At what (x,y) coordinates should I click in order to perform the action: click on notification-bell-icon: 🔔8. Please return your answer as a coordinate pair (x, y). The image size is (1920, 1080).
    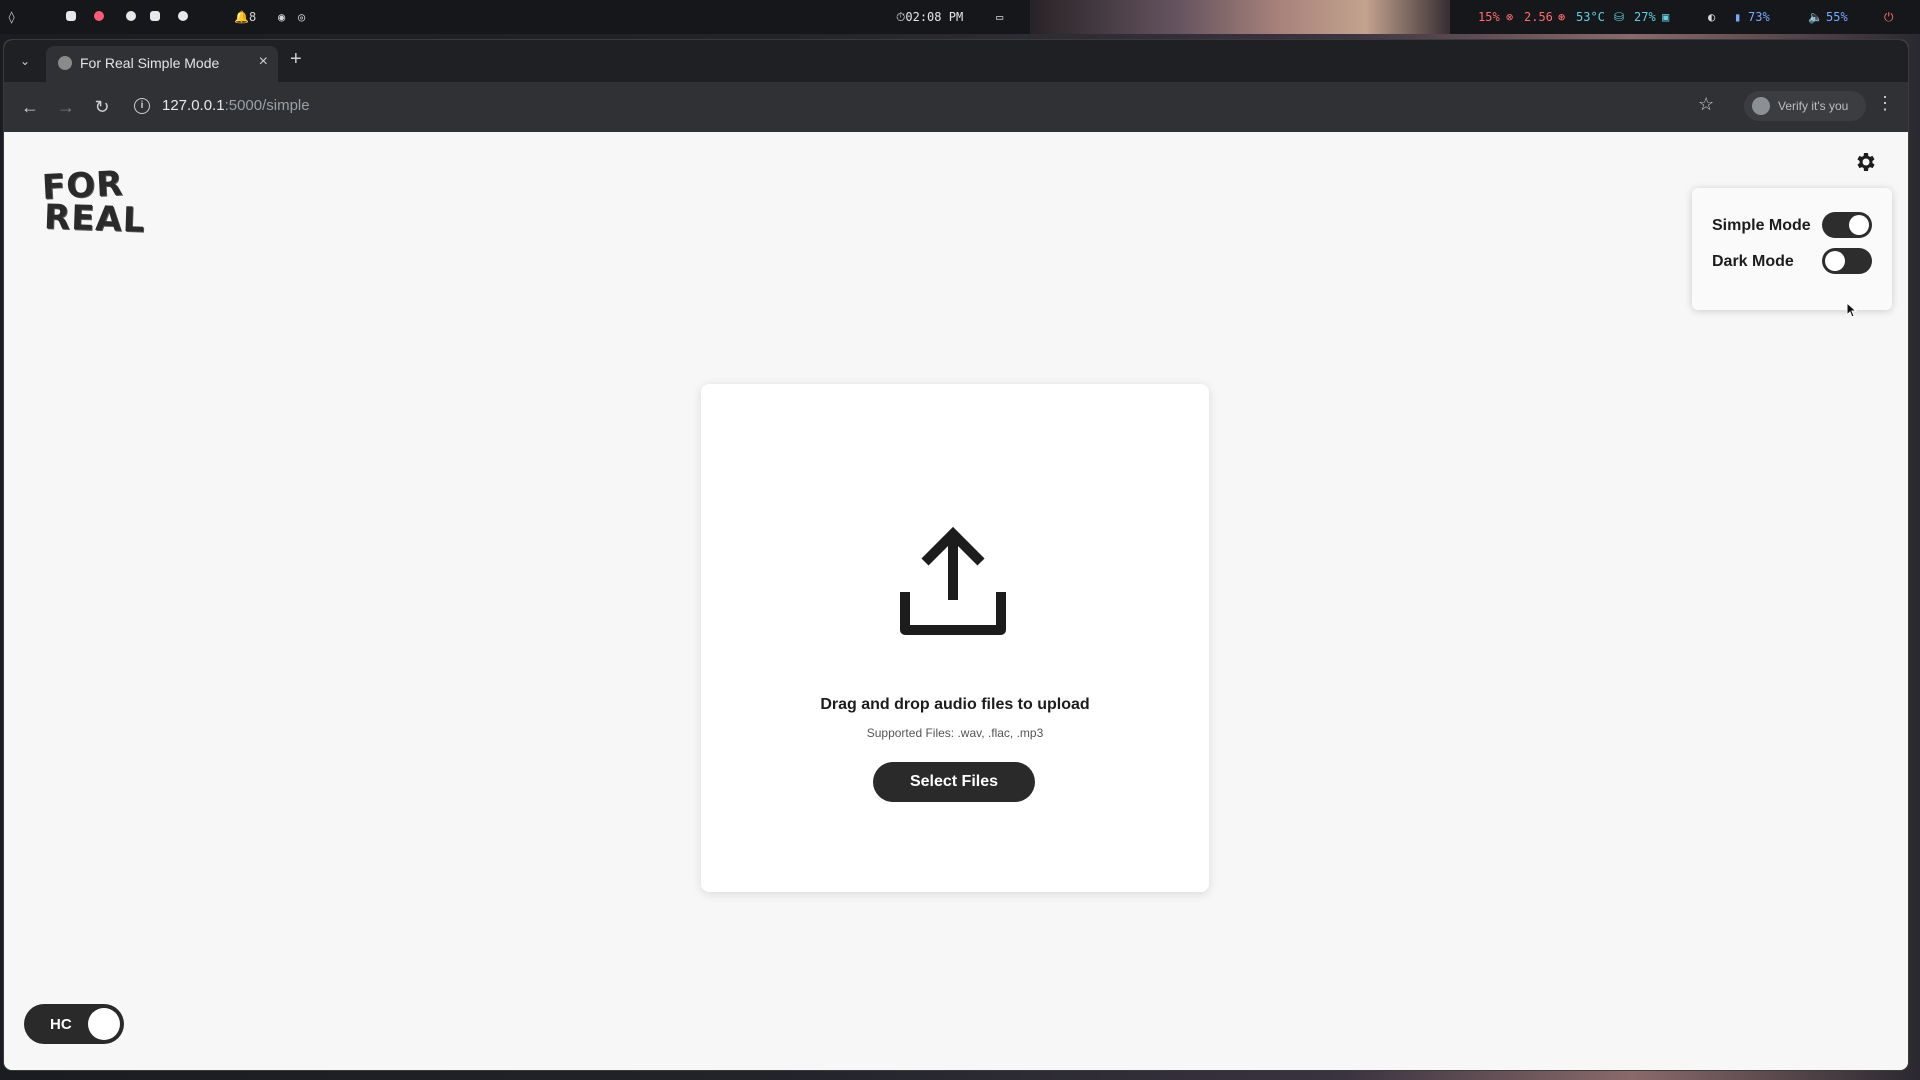
    Looking at the image, I should click on (245, 17).